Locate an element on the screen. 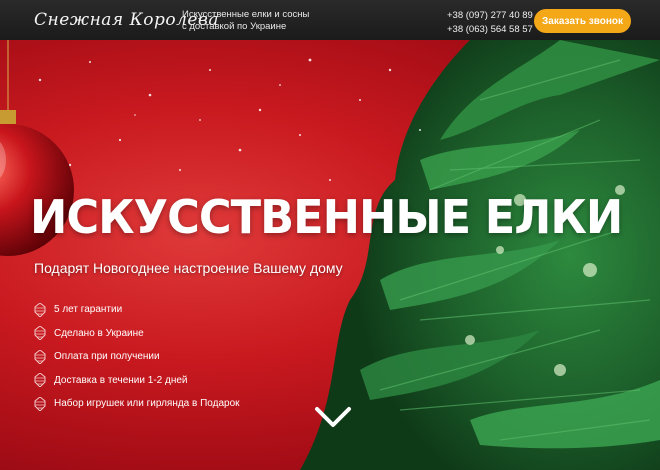 This screenshot has height=470, width=660. chevron-down-icon is located at coordinates (333, 417).